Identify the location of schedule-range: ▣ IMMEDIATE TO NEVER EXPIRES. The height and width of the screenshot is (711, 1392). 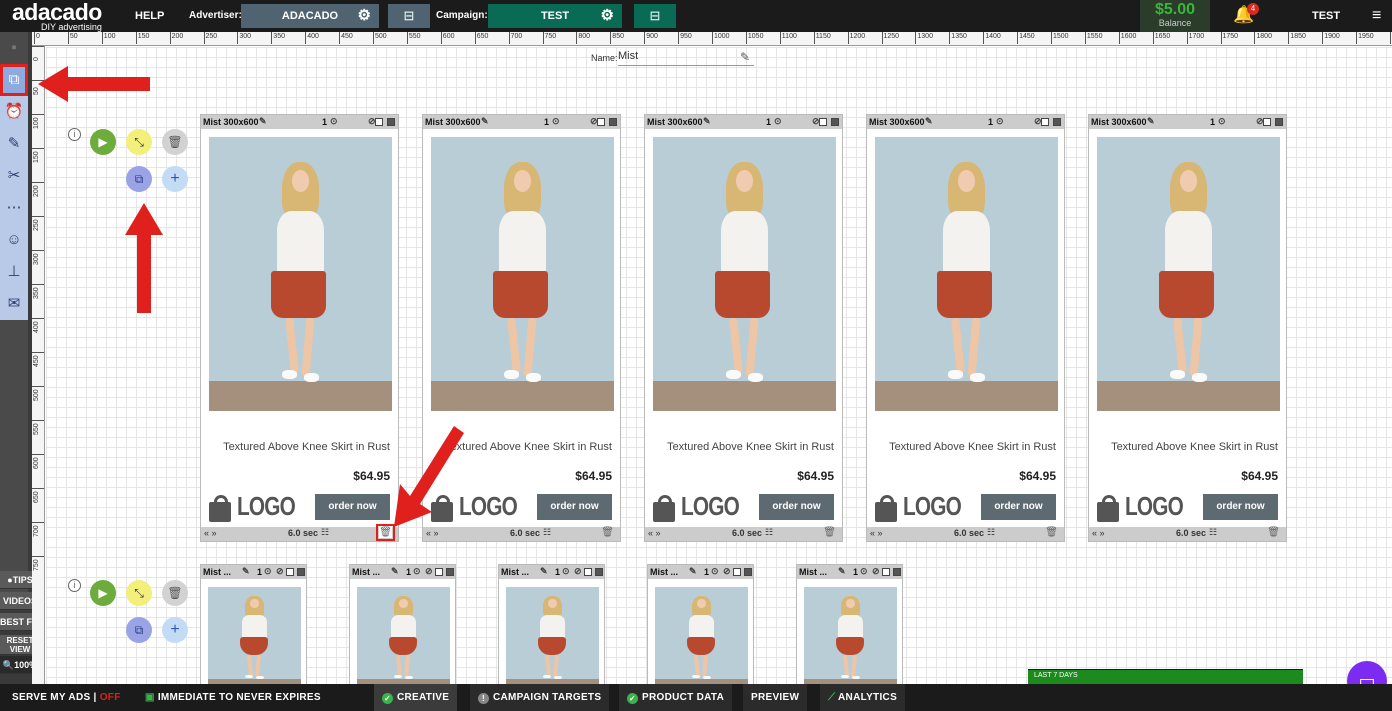
(233, 697).